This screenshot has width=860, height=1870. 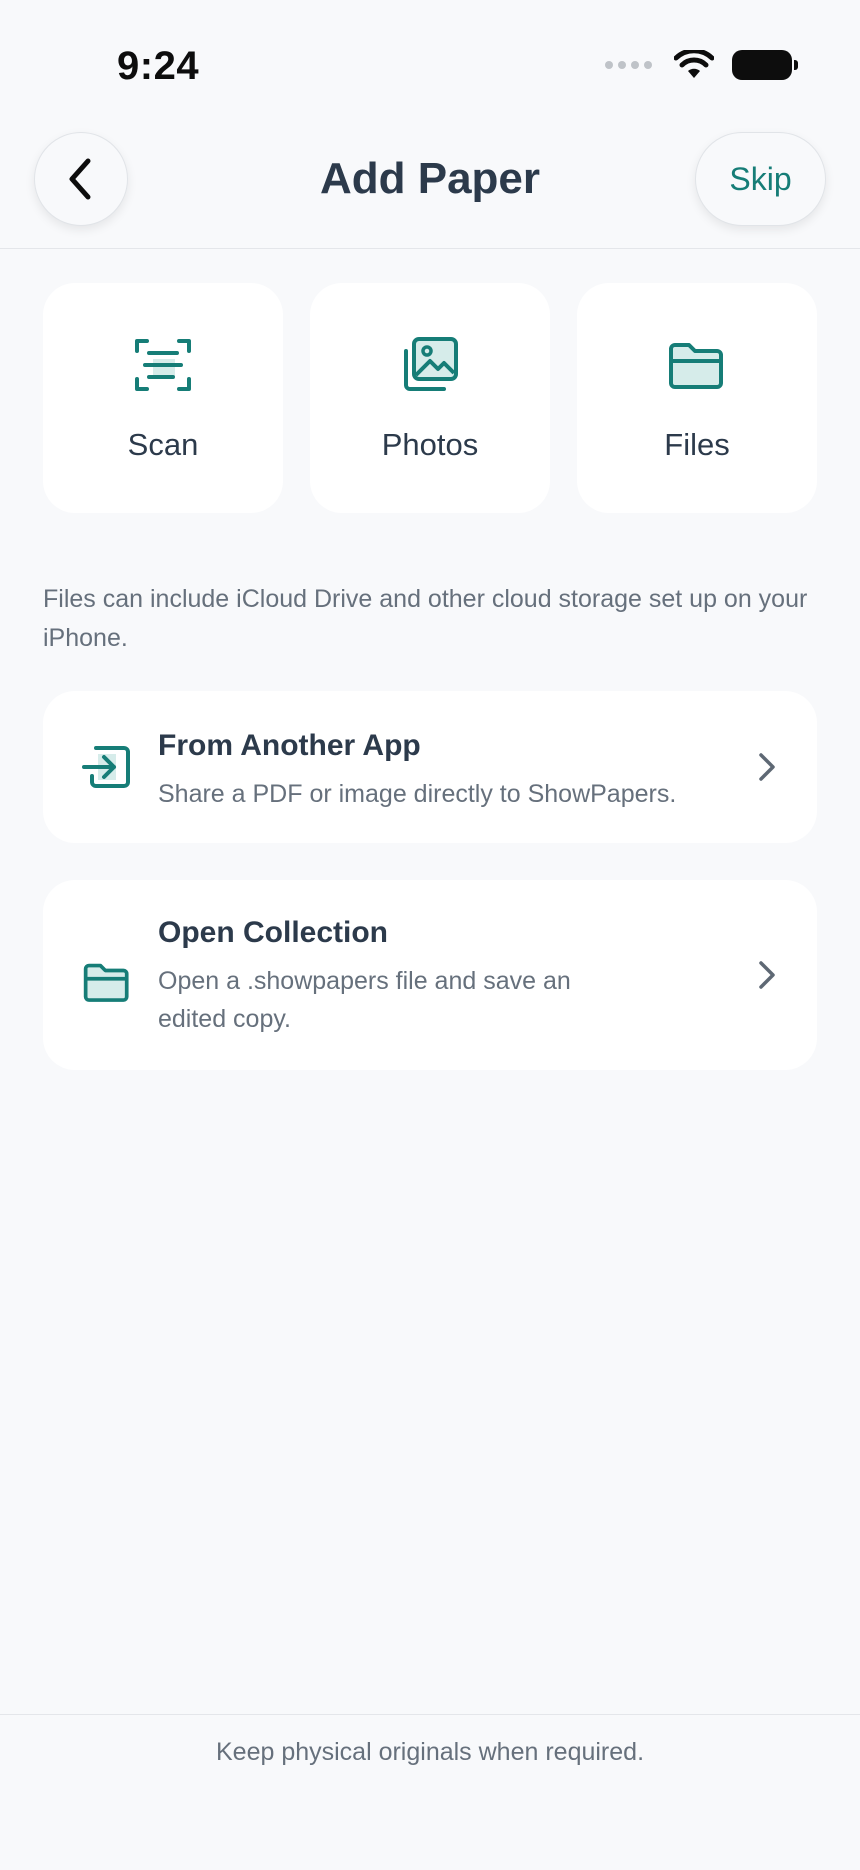 I want to click on status-time: 9:24, so click(x=158, y=66).